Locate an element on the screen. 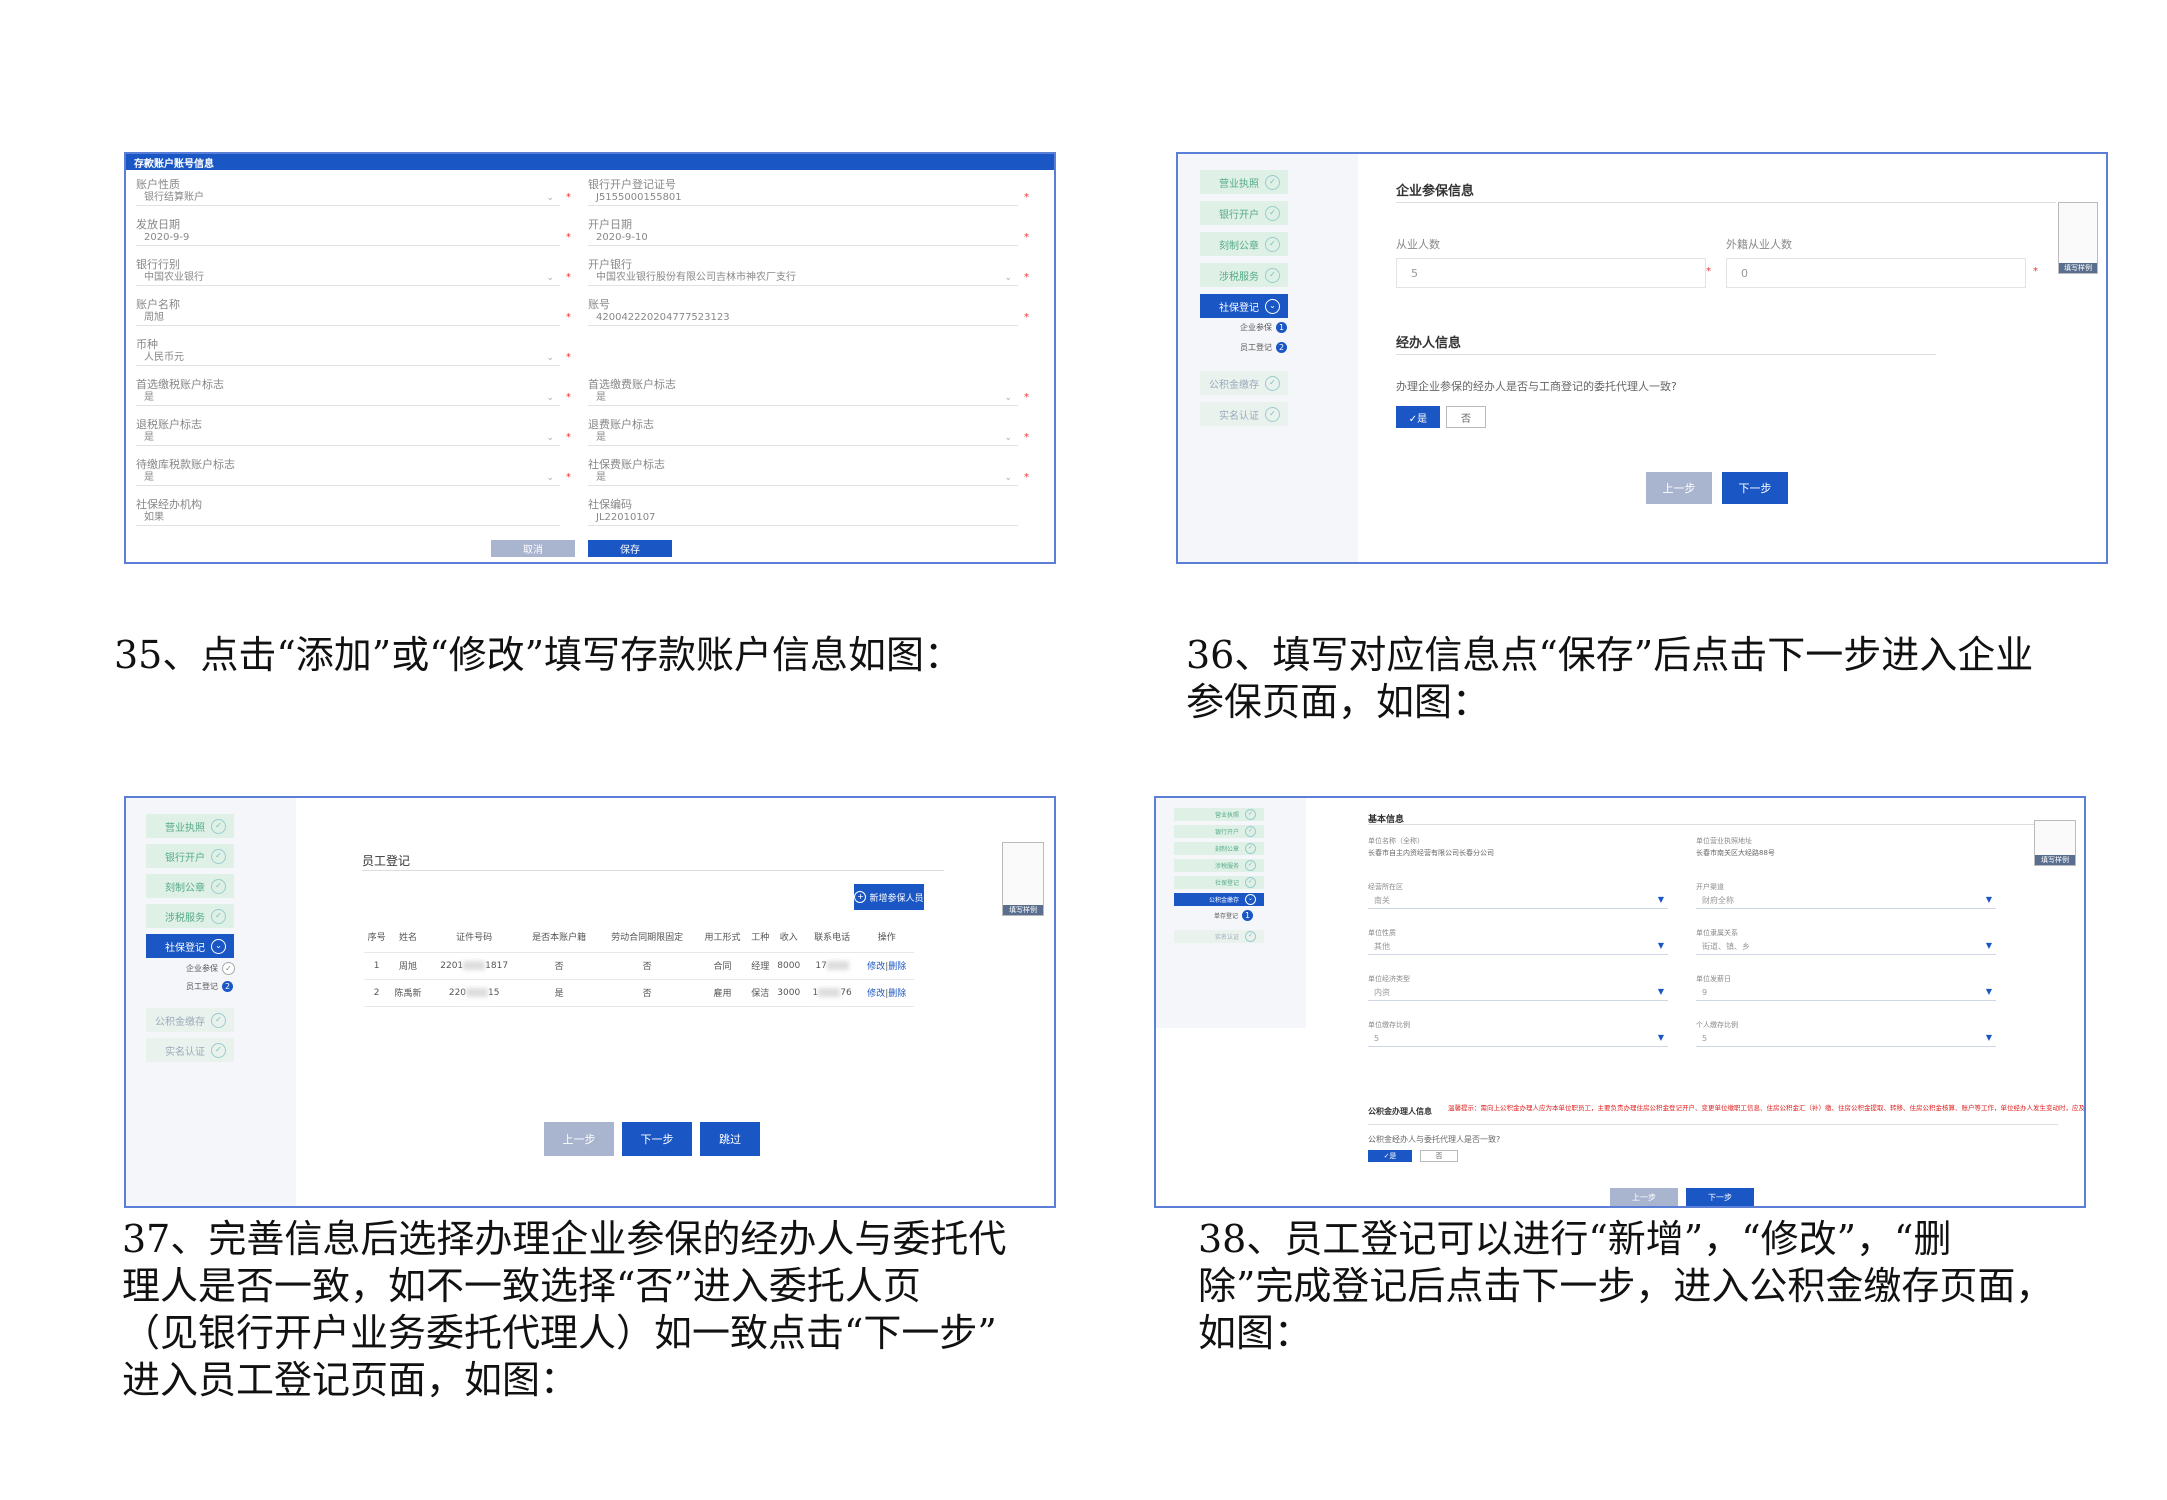 The height and width of the screenshot is (1500, 2167). field-value: 周旭 is located at coordinates (154, 317).